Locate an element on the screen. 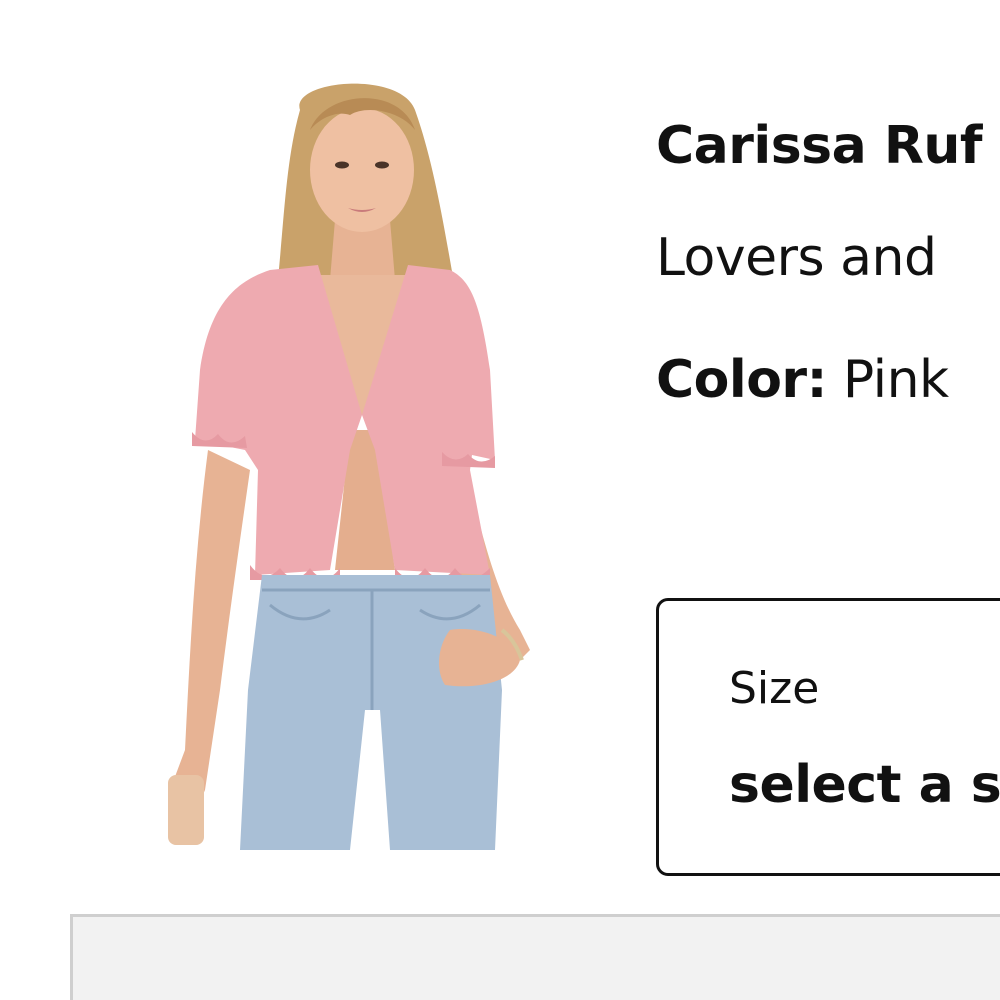  right-eye is located at coordinates (382, 165).